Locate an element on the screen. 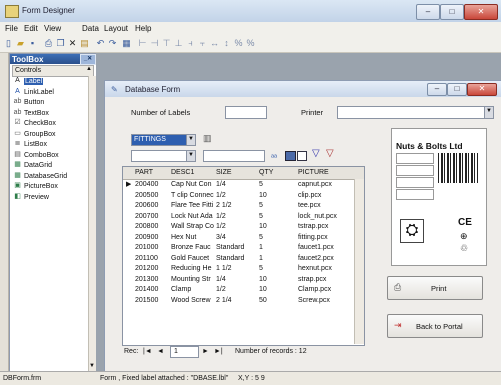  toolbox-item-checkbox: ☑ CheckBox is located at coordinates (53, 124).